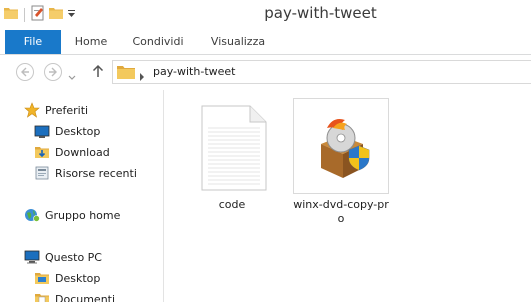 Image resolution: width=531 pixels, height=302 pixels. I want to click on recent-locations-dropdown, so click(72, 77).